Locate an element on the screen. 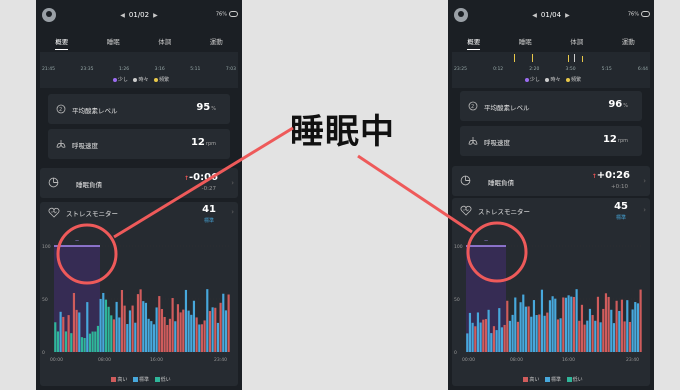  snore-mark is located at coordinates (514, 58).